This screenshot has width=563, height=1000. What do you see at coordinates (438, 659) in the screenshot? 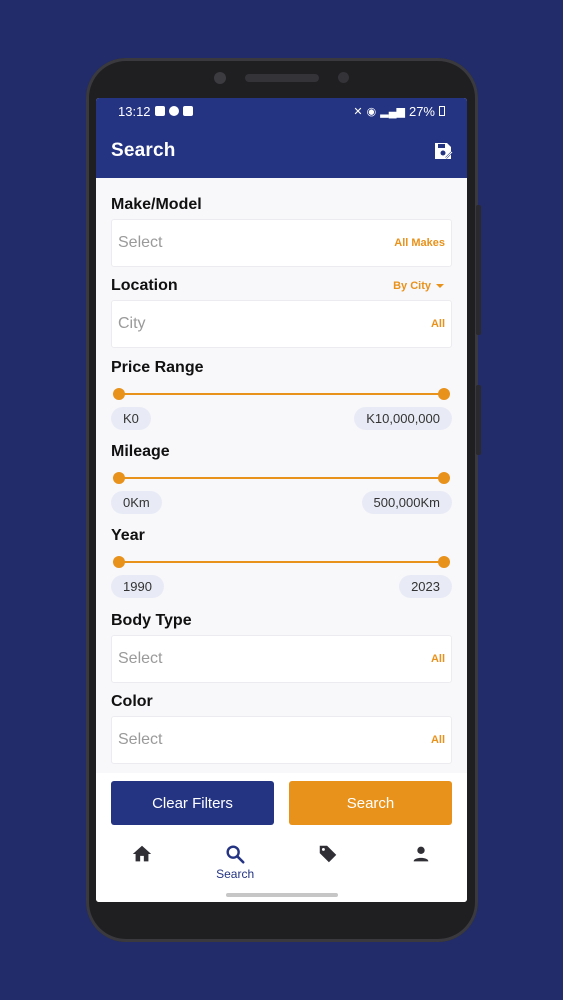
I see `all-body-types-link: All` at bounding box center [438, 659].